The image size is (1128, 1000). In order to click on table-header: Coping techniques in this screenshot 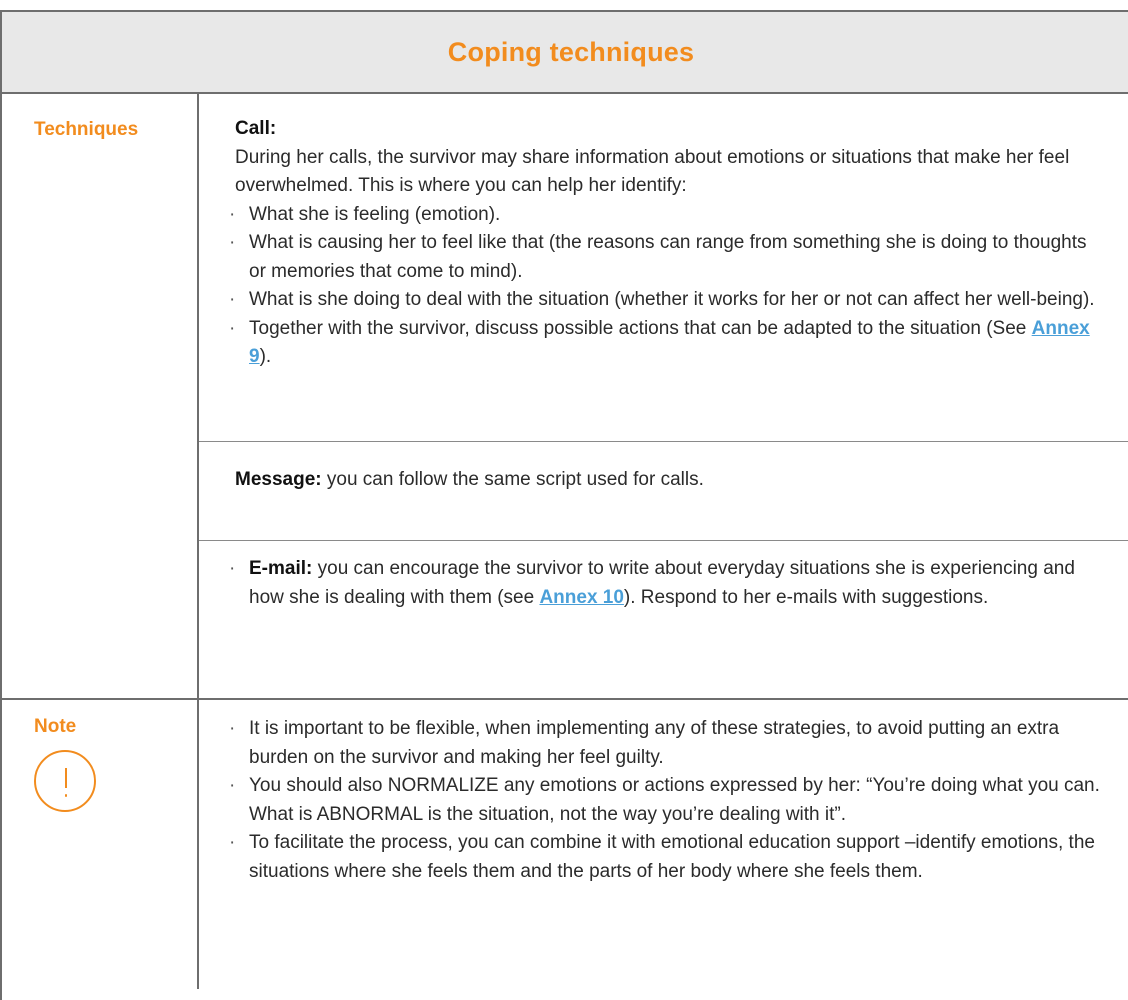, I will do `click(565, 53)`.